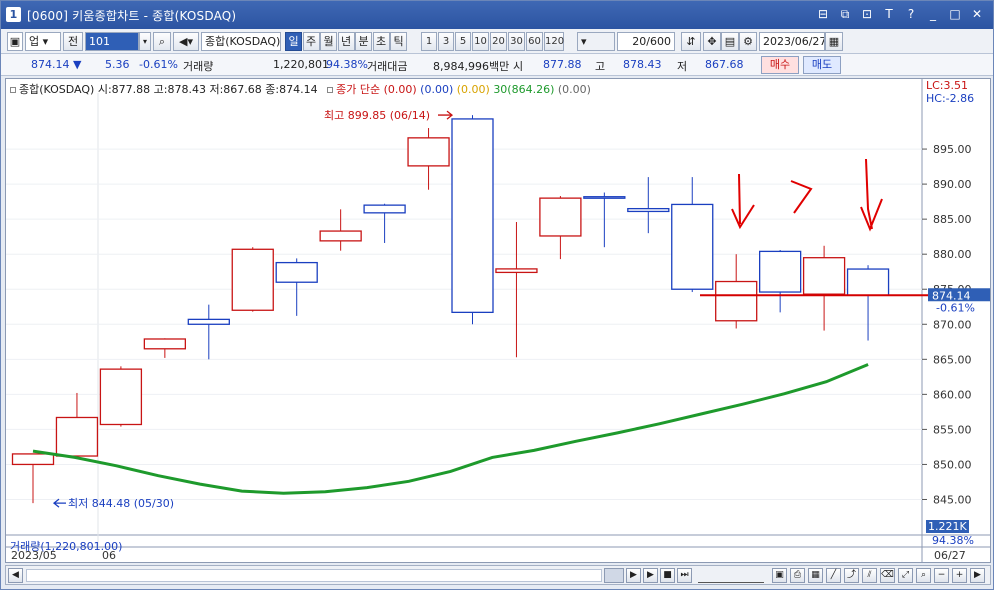  What do you see at coordinates (947, 526) in the screenshot?
I see `volume-badge: 1.221K` at bounding box center [947, 526].